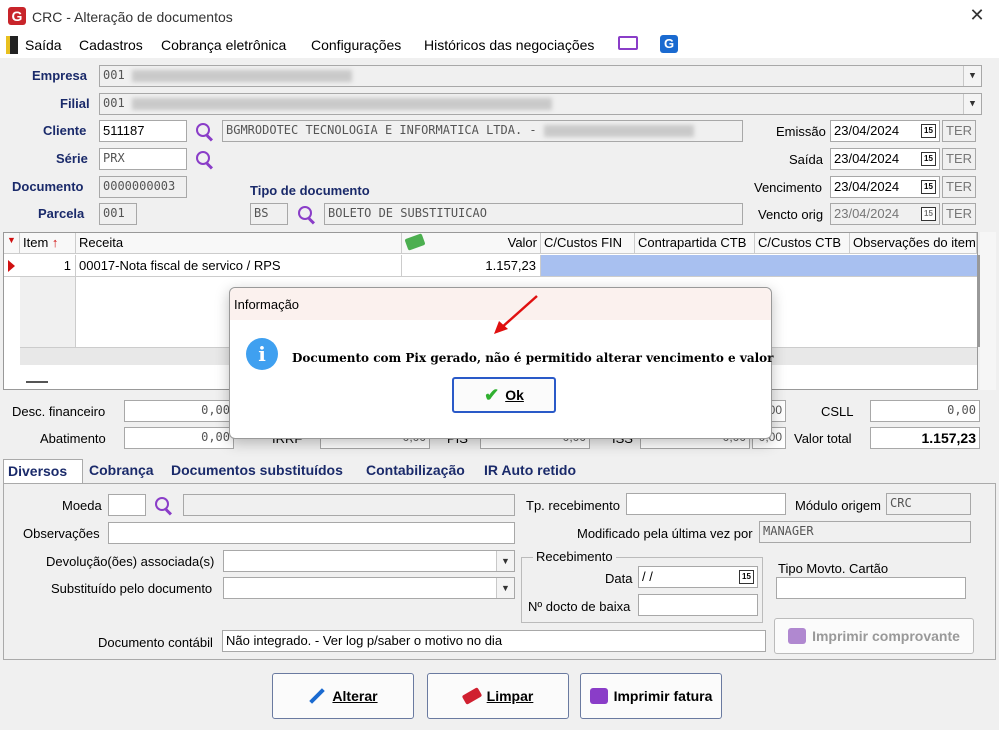 This screenshot has width=999, height=730. Describe the element at coordinates (959, 159) in the screenshot. I see `saida-day: TER` at that location.